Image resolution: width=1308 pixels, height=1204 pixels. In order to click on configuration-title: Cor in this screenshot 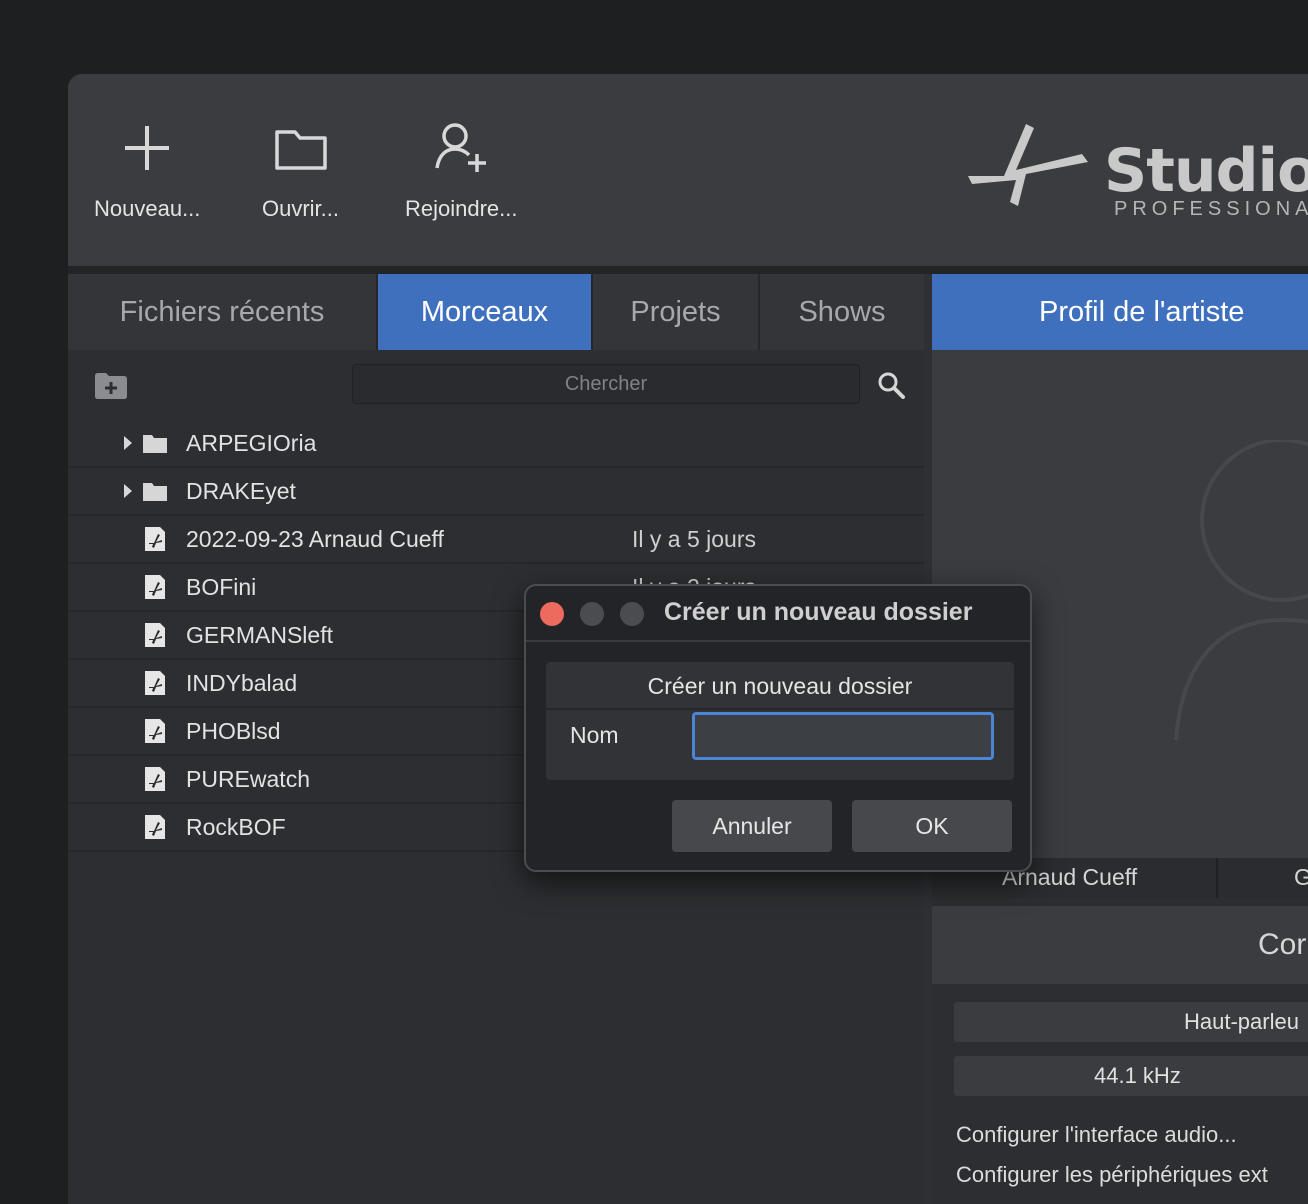, I will do `click(1282, 944)`.